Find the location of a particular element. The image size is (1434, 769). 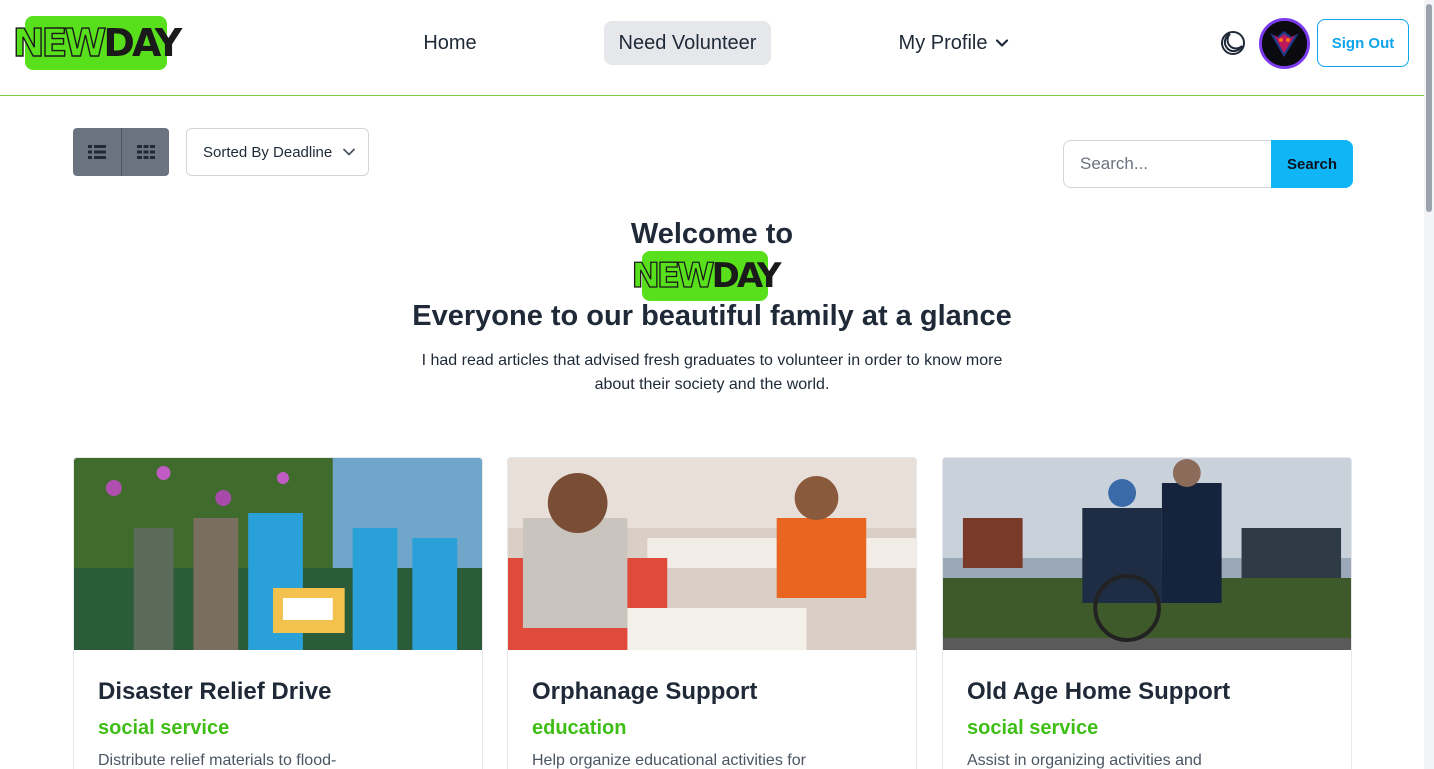

list-view-button is located at coordinates (97, 152).